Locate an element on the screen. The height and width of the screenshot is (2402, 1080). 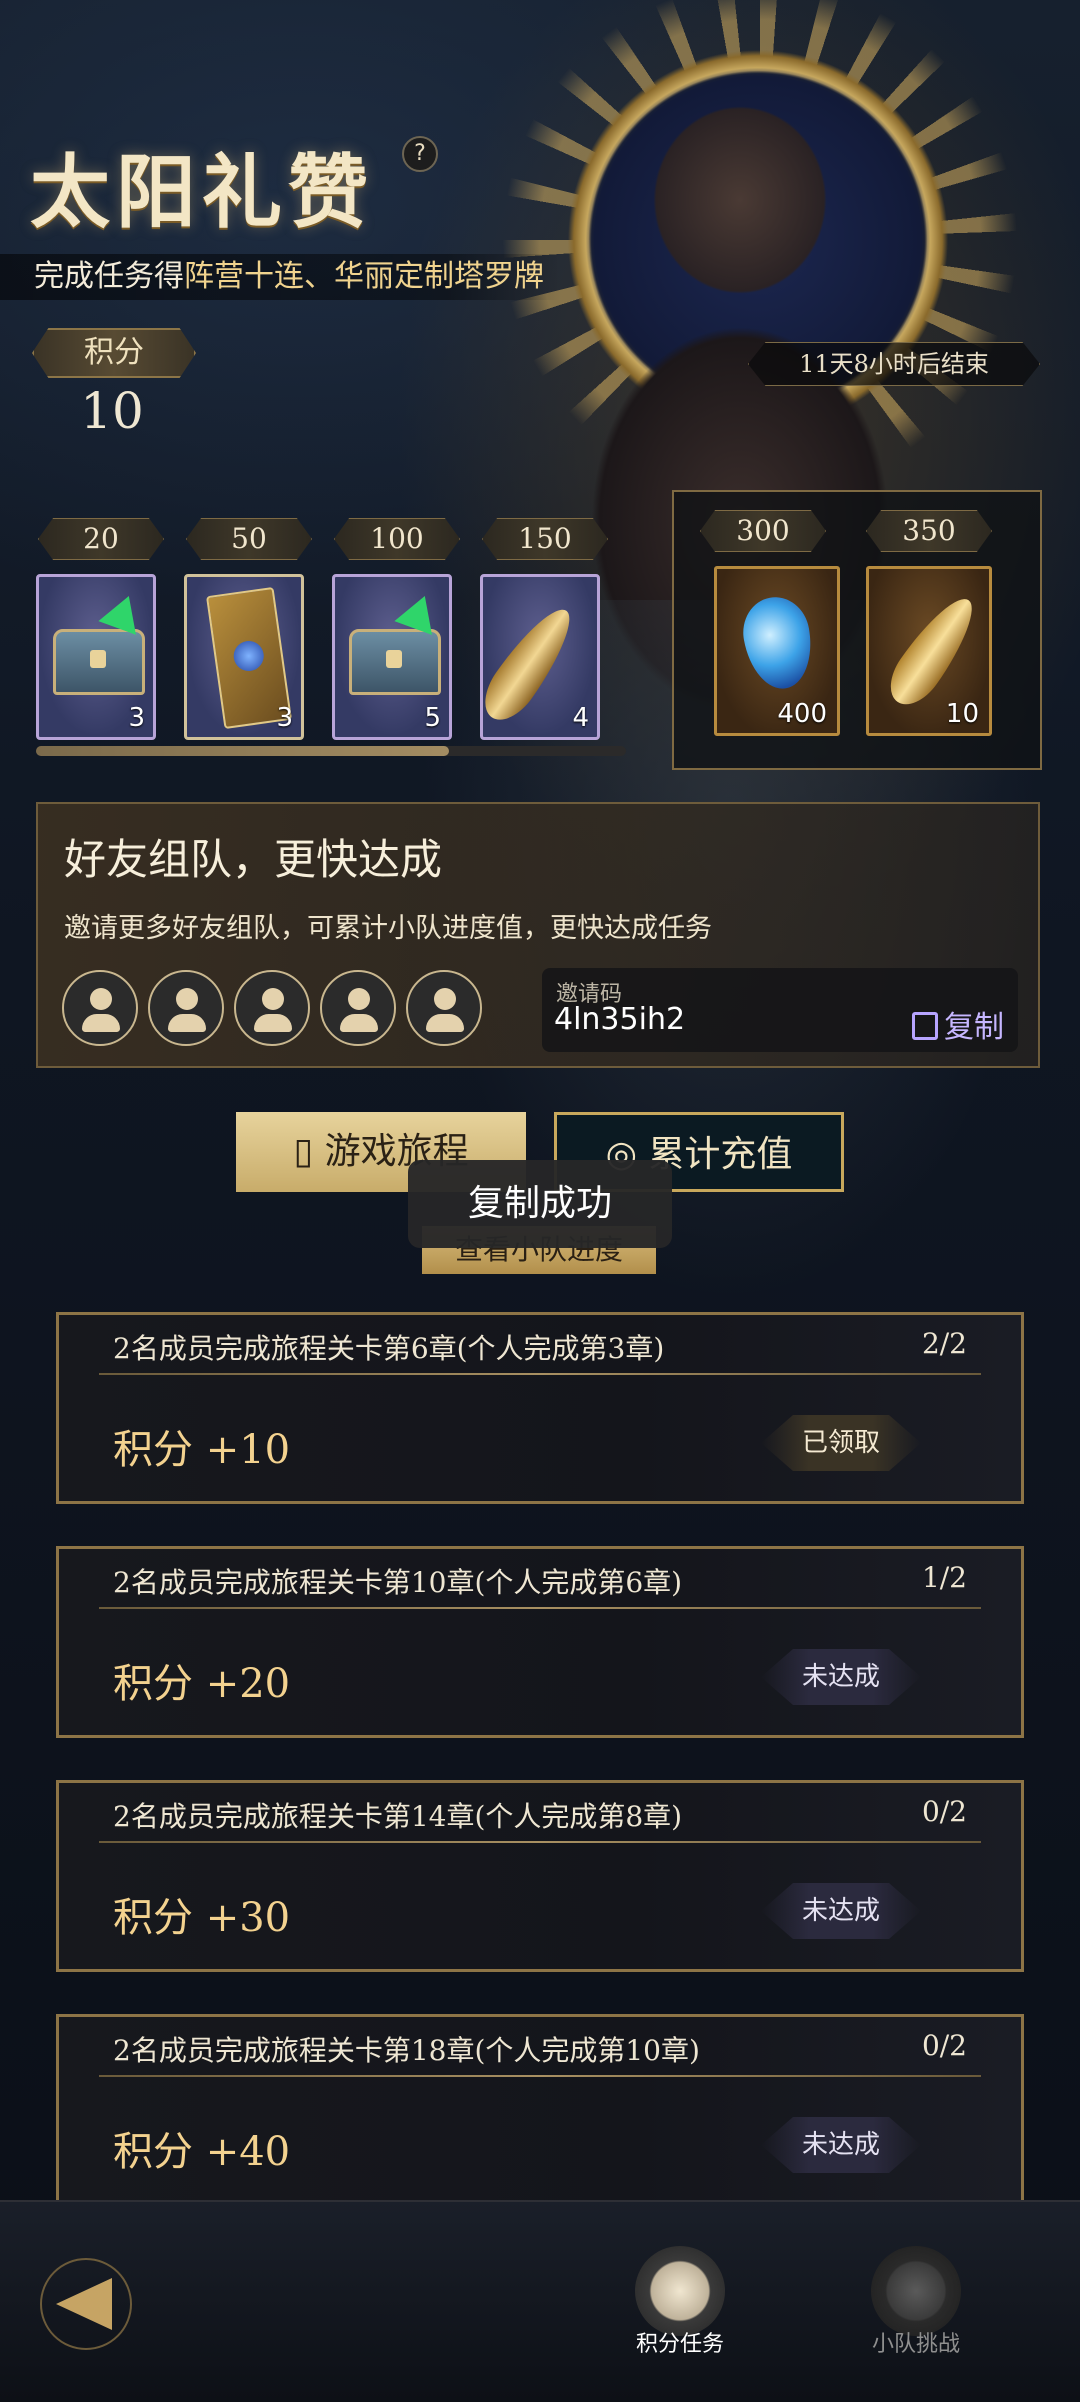
subtitle-prefix: 完成任务得 is located at coordinates (109, 276).